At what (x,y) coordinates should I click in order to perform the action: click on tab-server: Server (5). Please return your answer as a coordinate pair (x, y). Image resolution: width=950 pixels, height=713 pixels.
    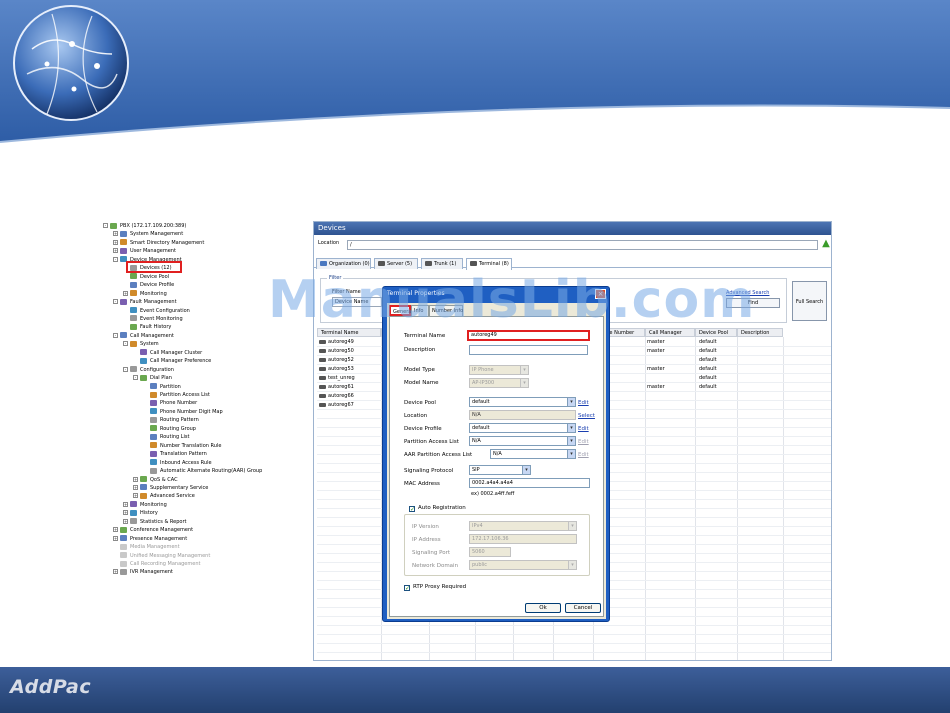
    Looking at the image, I should click on (396, 263).